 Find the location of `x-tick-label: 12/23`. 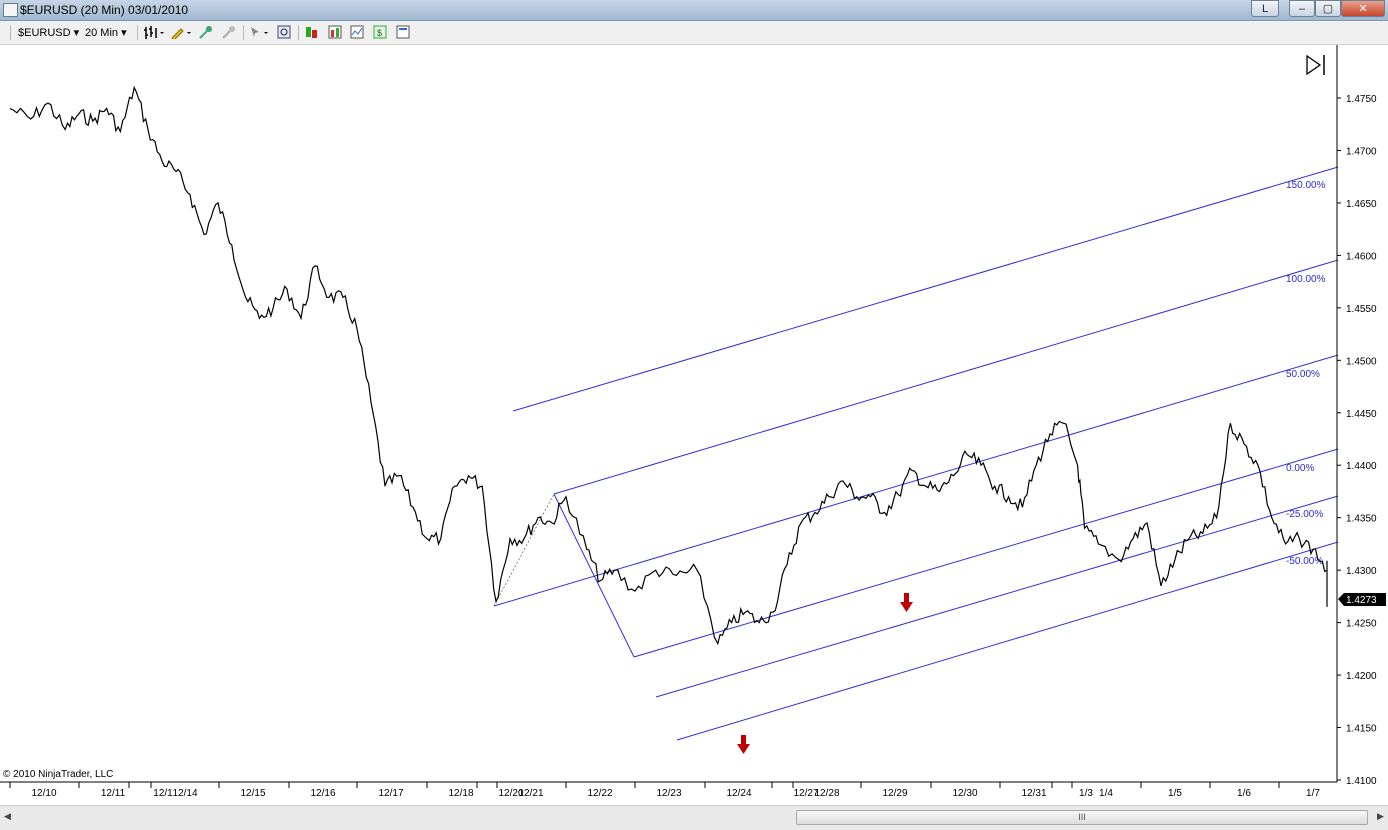

x-tick-label: 12/23 is located at coordinates (668, 793).